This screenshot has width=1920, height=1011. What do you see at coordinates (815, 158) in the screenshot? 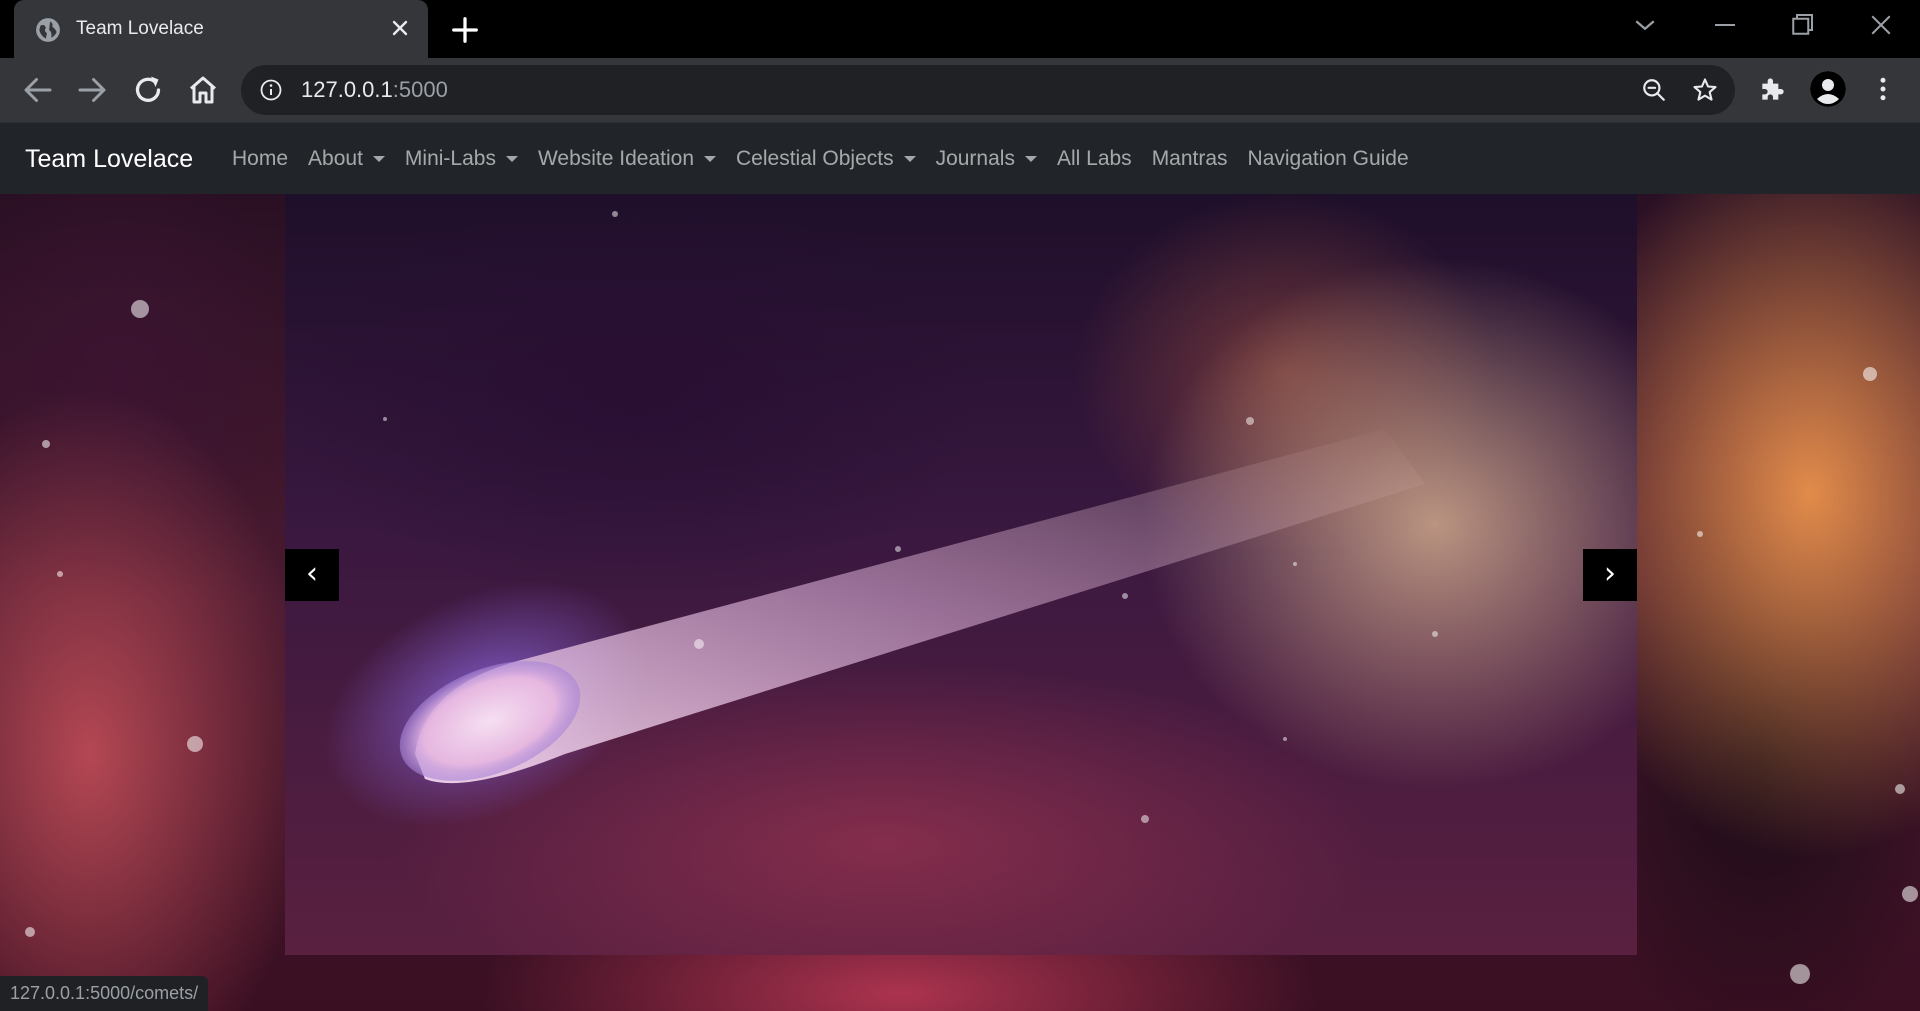
I see `nav-link-label: Celestial Objects` at bounding box center [815, 158].